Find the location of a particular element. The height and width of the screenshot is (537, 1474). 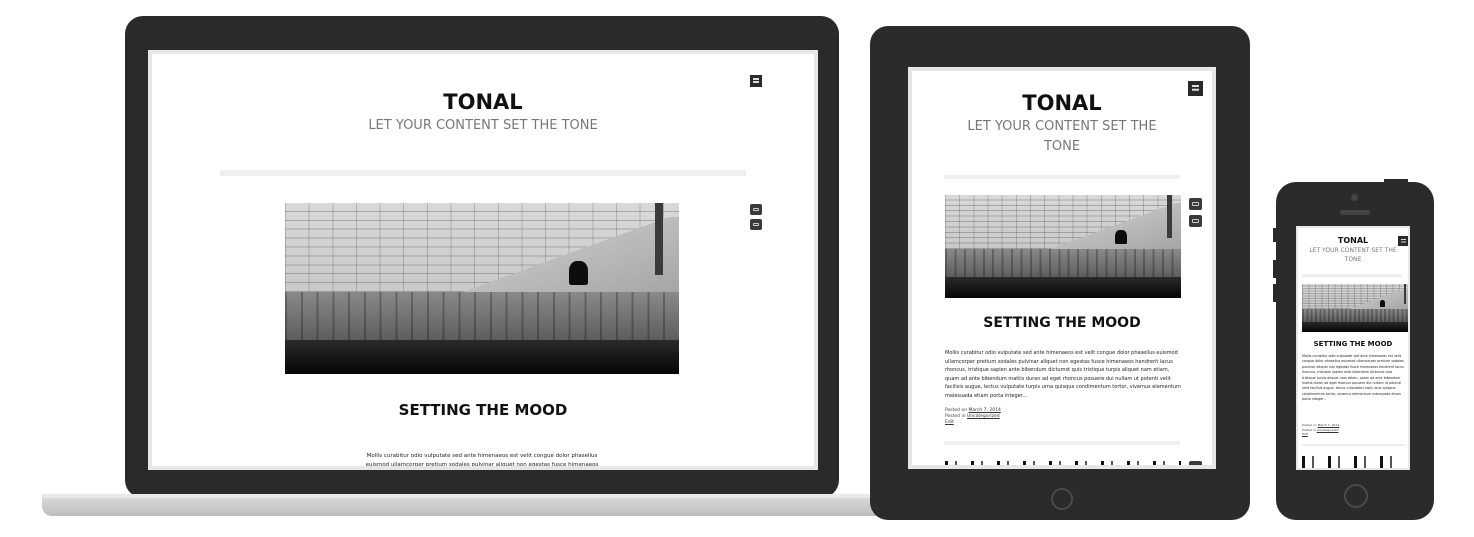

menu-icon is located at coordinates (756, 81).